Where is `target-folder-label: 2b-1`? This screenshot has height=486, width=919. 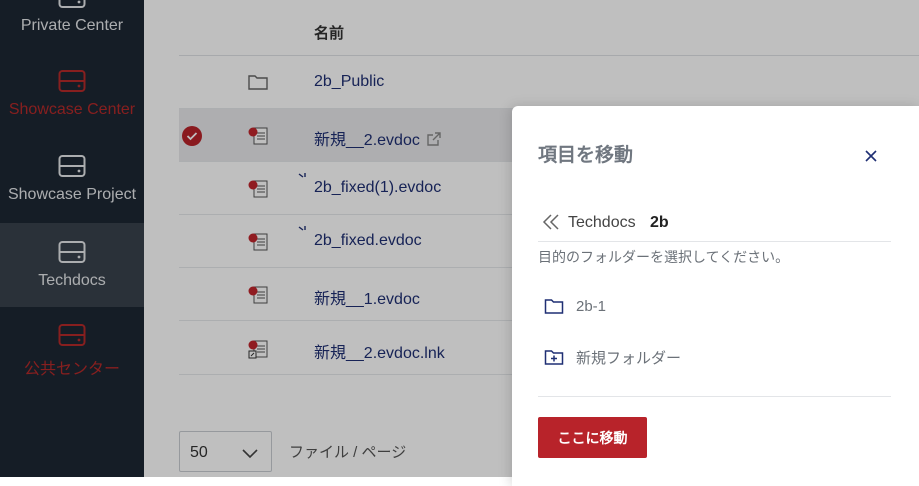 target-folder-label: 2b-1 is located at coordinates (591, 306).